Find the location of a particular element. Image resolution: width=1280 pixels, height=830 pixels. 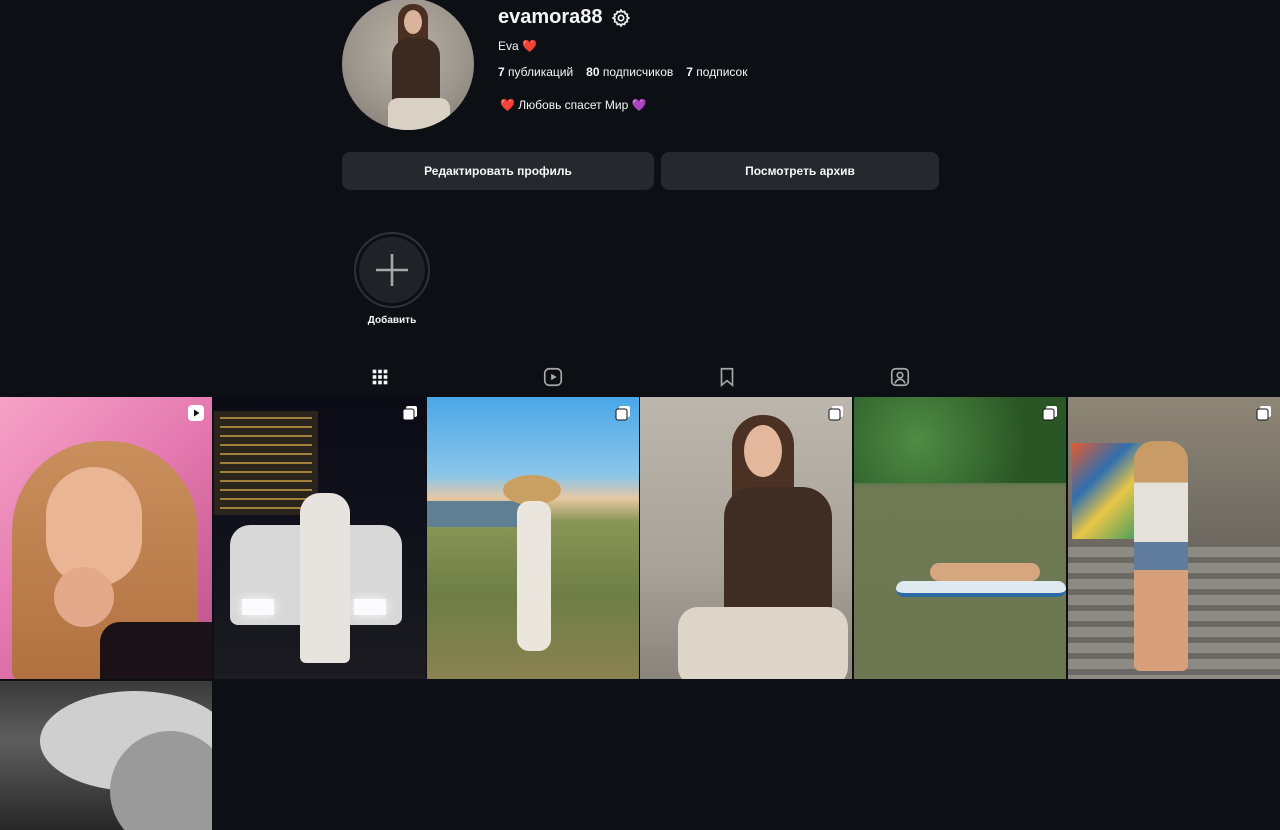

following-label: подписок is located at coordinates (722, 72).